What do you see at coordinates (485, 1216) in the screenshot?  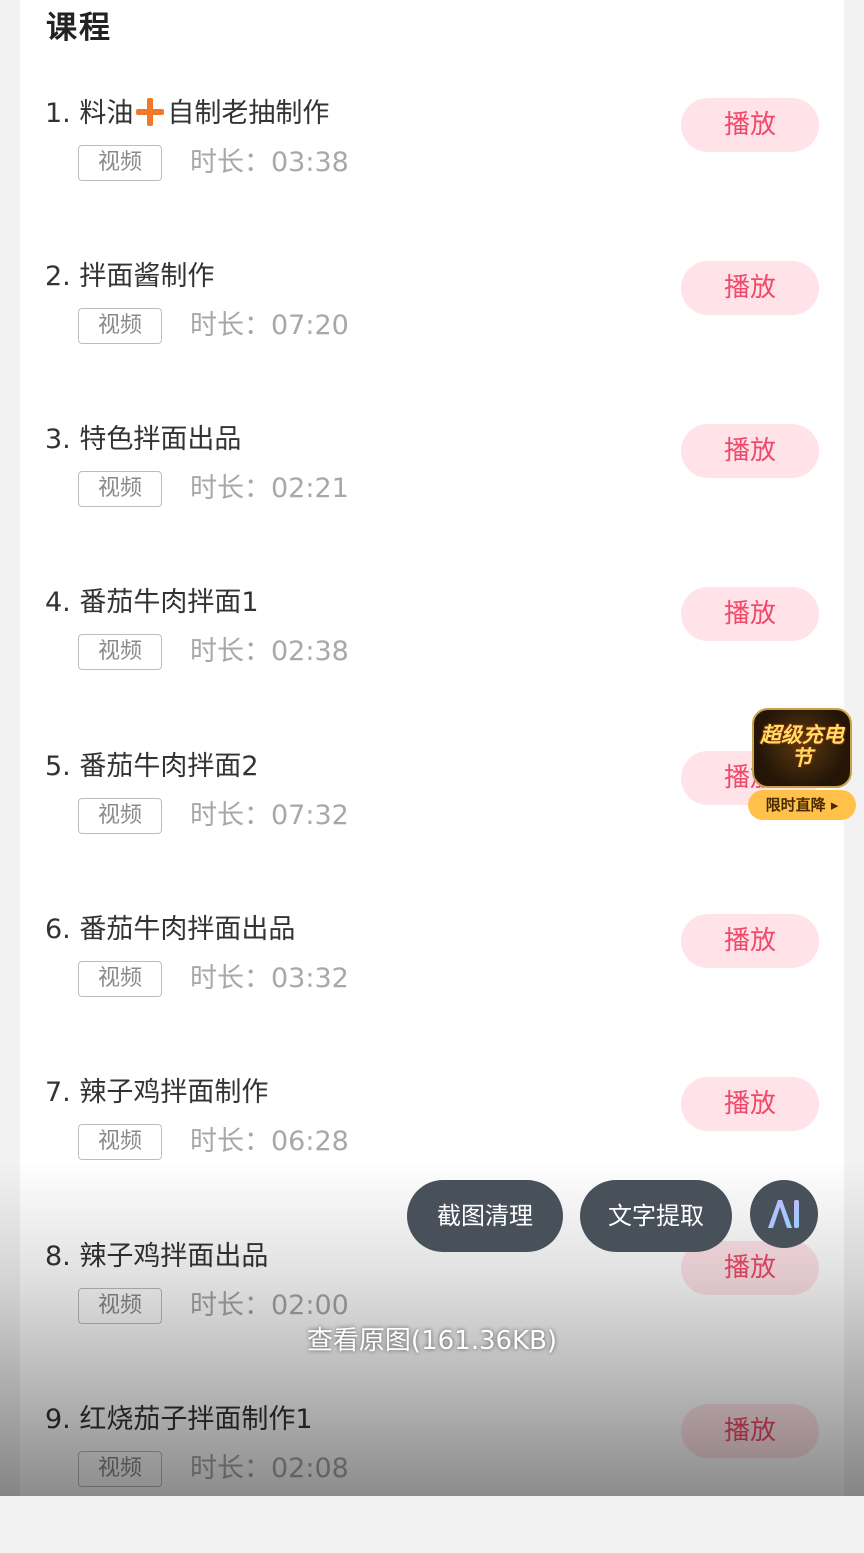 I see `screenshot-clean-button: 截图清理` at bounding box center [485, 1216].